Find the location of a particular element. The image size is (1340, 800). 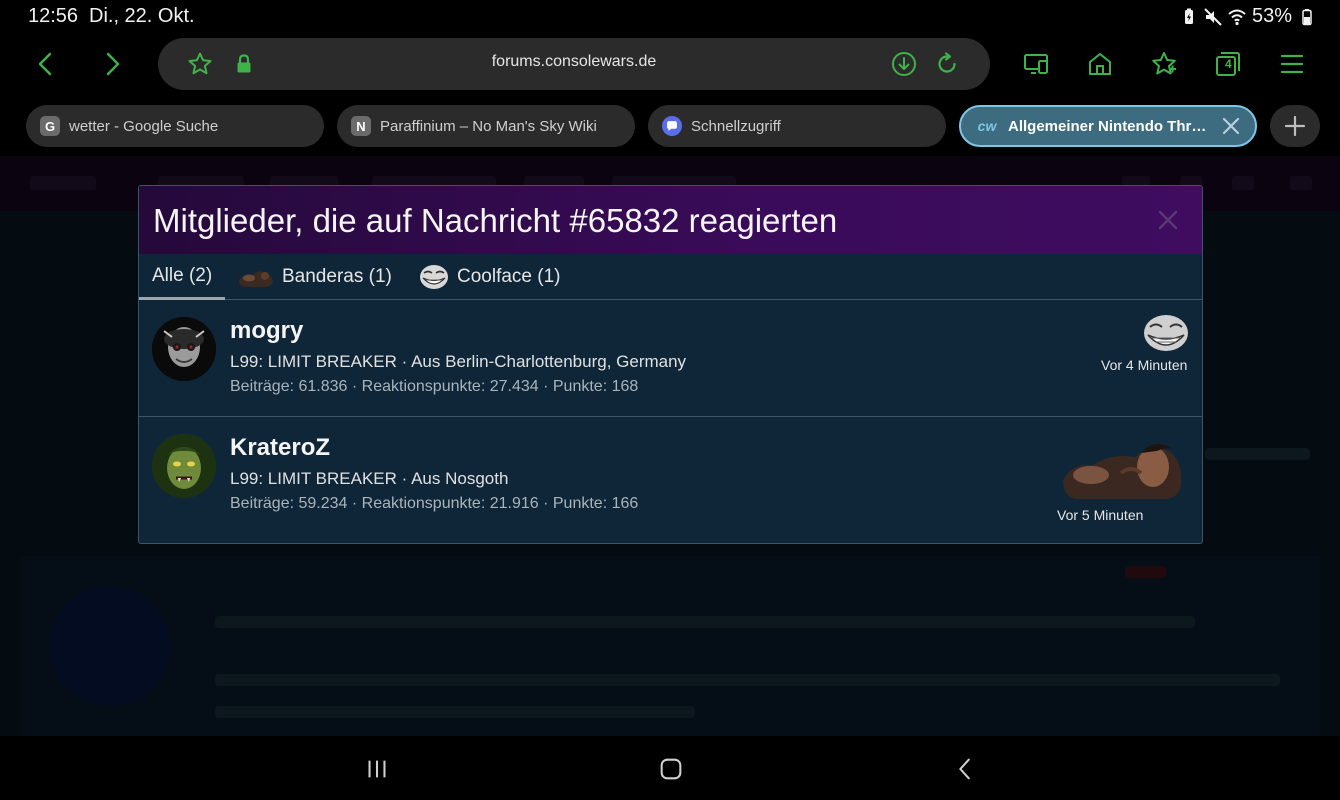

tab-count: 4 is located at coordinates (1228, 64).